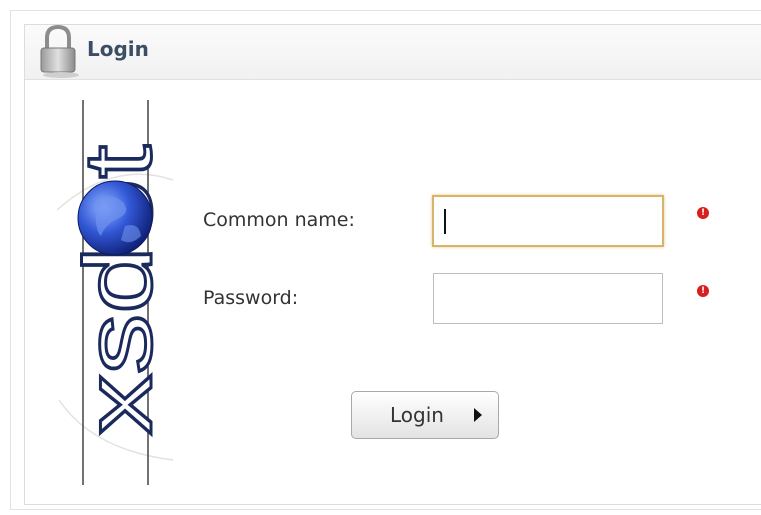  Describe the element at coordinates (417, 415) in the screenshot. I see `login-button-label: Login` at that location.